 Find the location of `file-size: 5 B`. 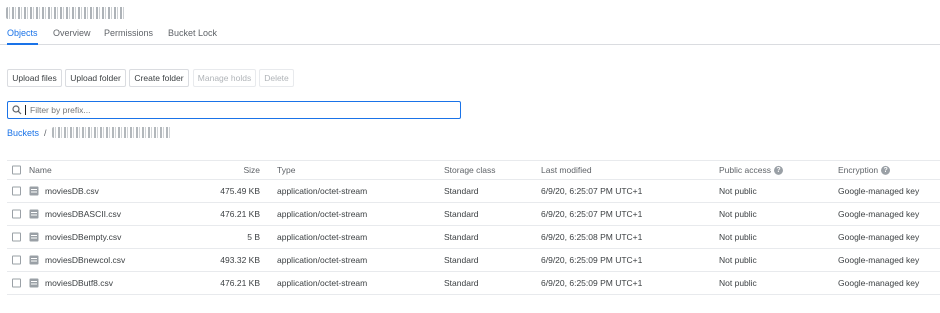

file-size: 5 B is located at coordinates (253, 237).